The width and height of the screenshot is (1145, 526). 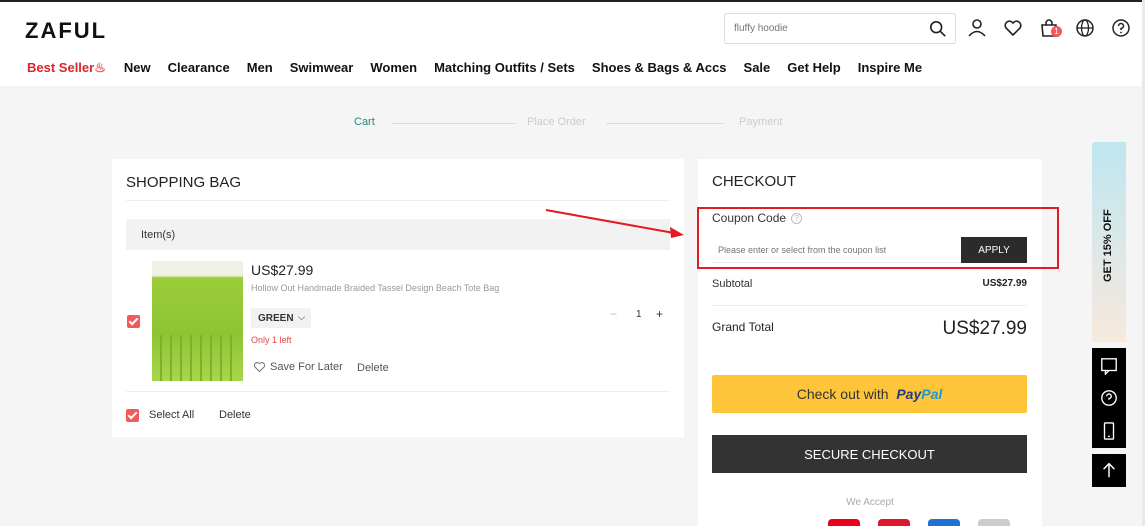 What do you see at coordinates (133, 321) in the screenshot?
I see `item-checkbox` at bounding box center [133, 321].